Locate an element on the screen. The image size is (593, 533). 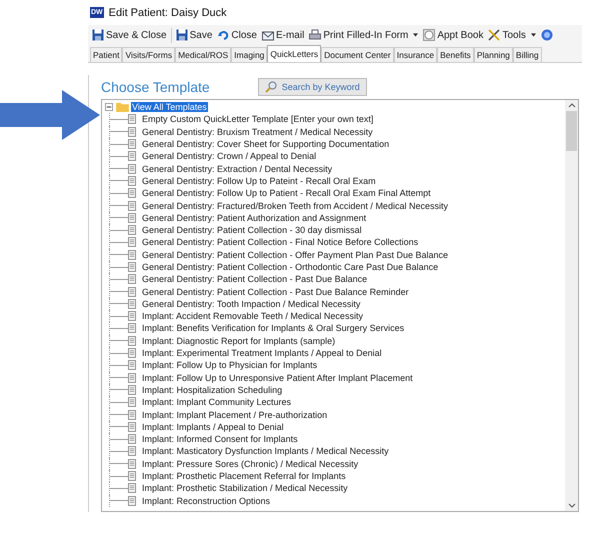
tab: QuickLetters is located at coordinates (294, 53).